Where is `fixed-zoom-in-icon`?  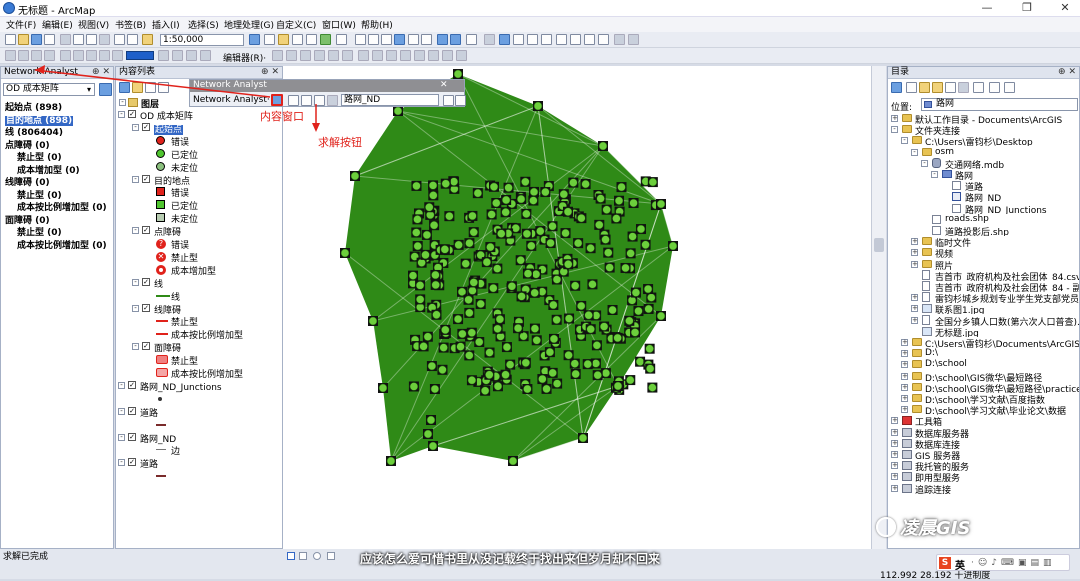
fixed-zoom-in-icon is located at coordinates (413, 39).